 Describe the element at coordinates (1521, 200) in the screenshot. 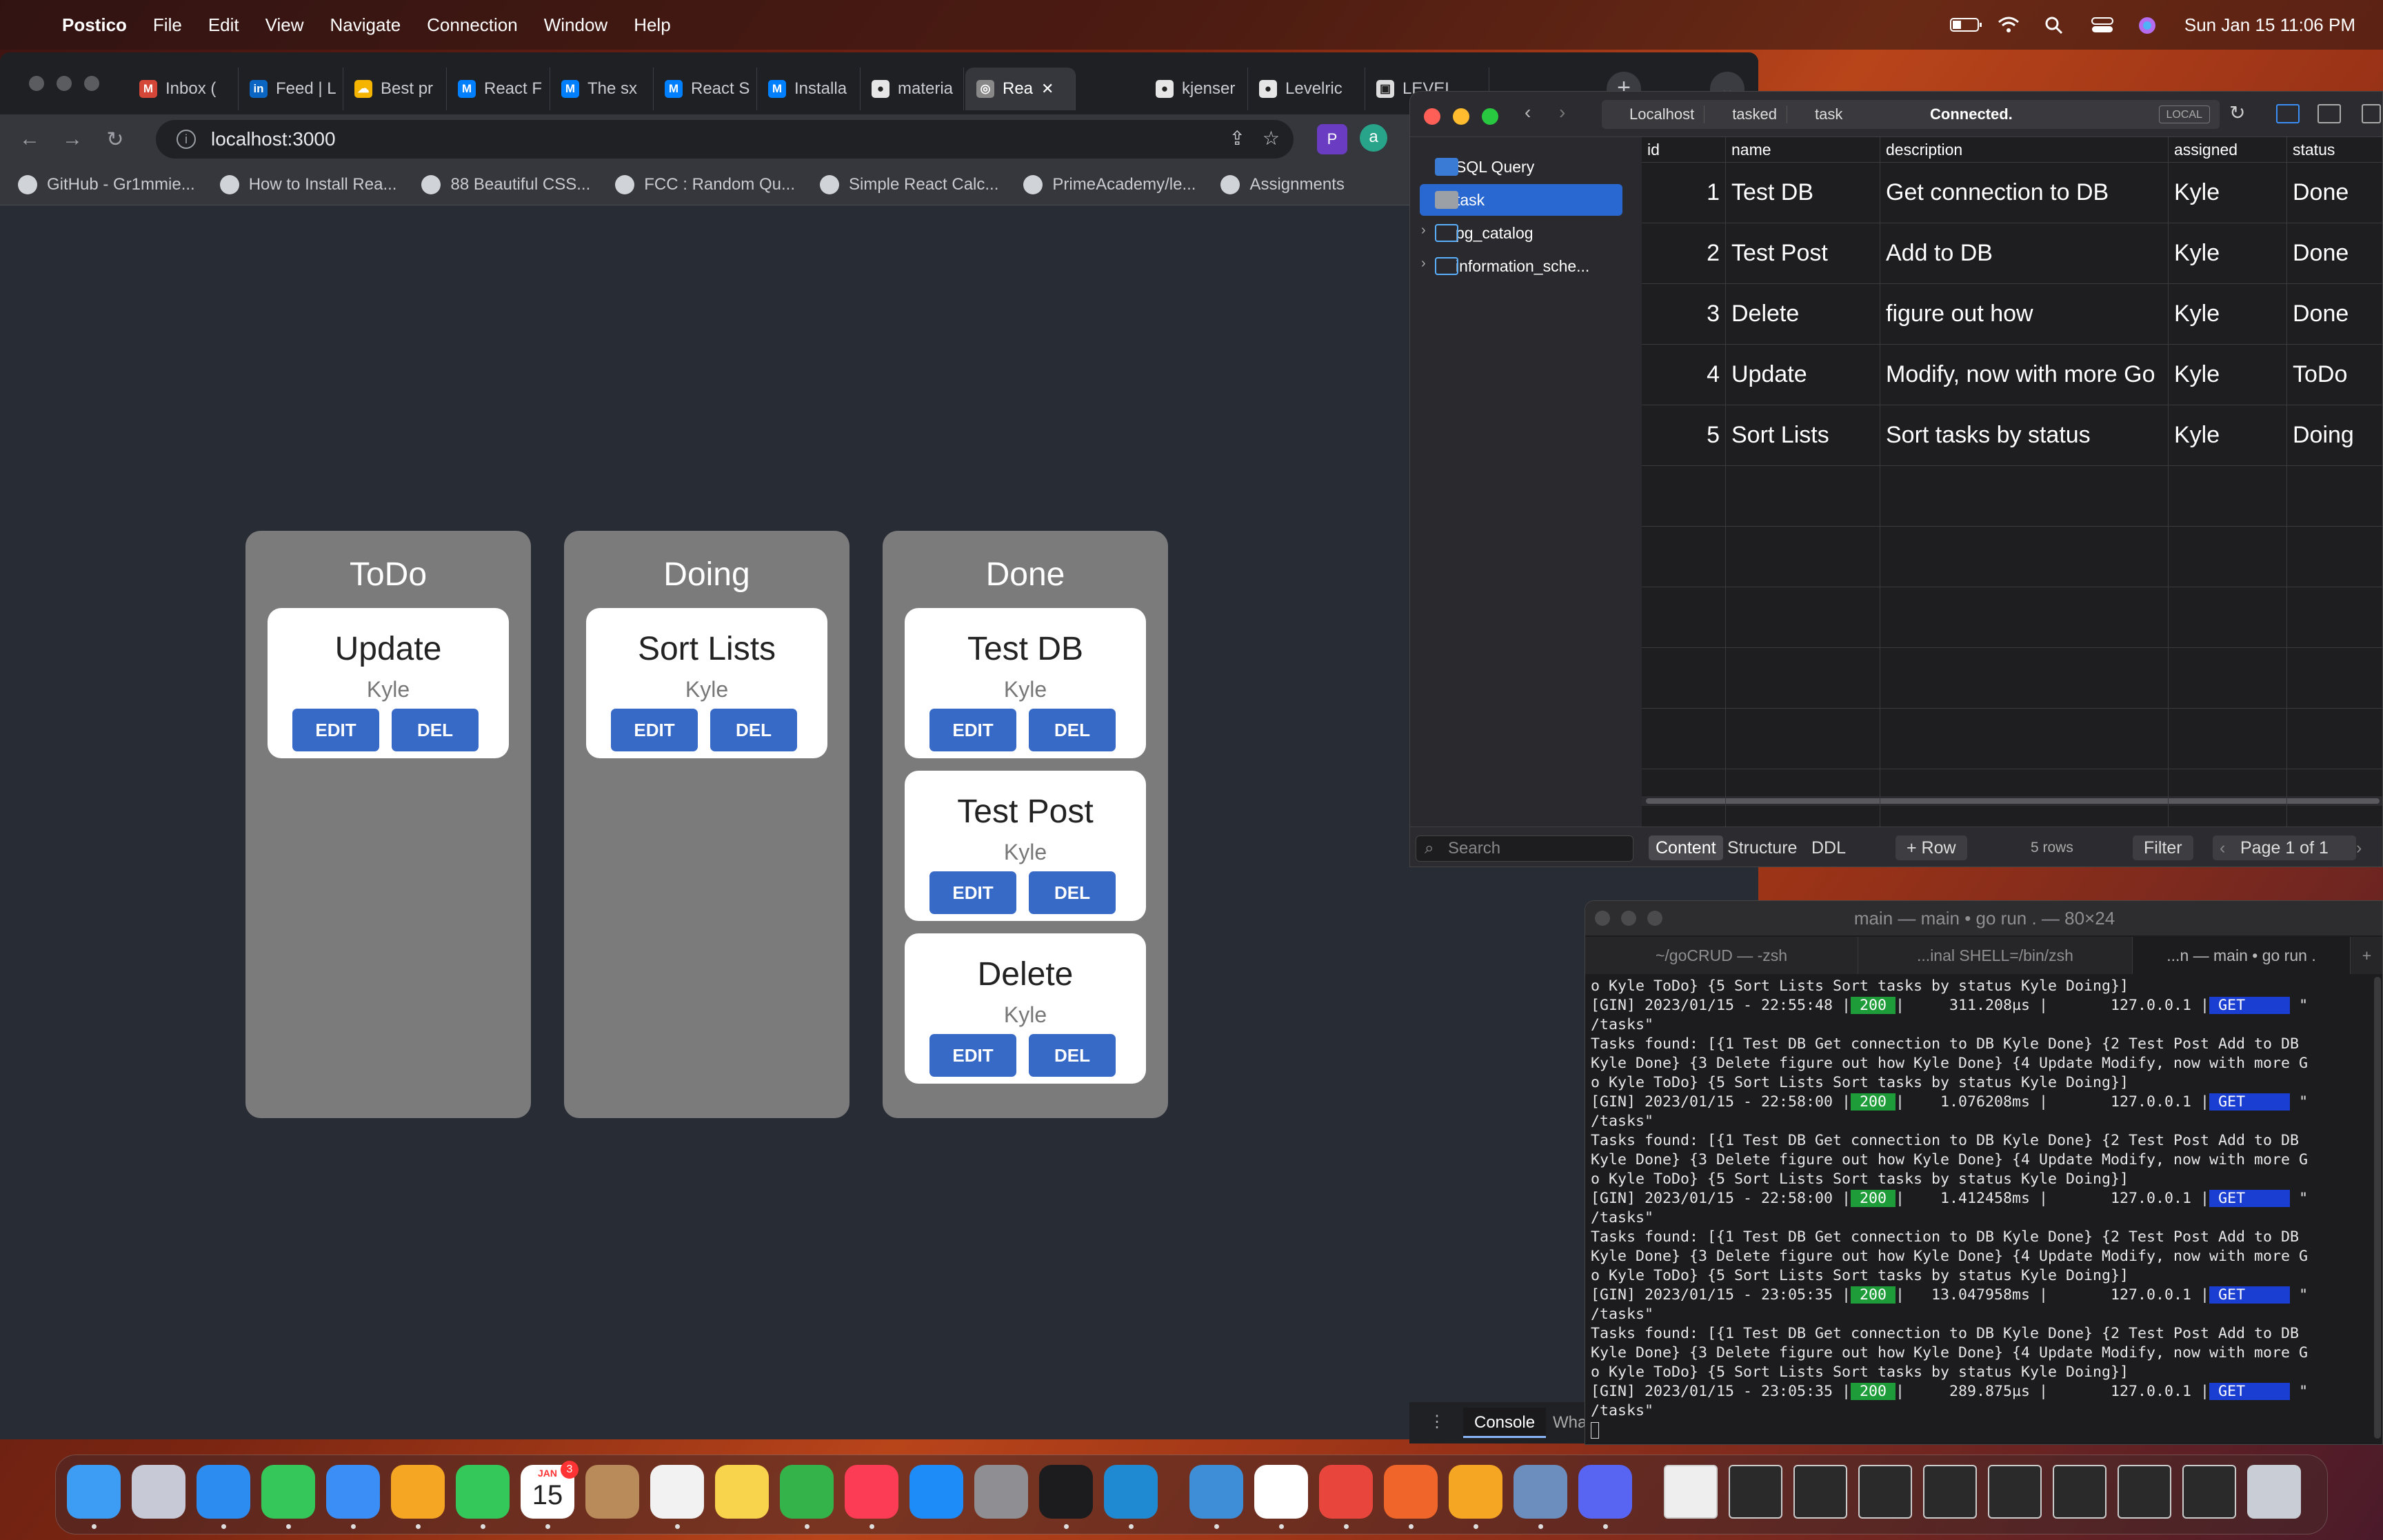

I see `sidebar-item-task: task` at that location.